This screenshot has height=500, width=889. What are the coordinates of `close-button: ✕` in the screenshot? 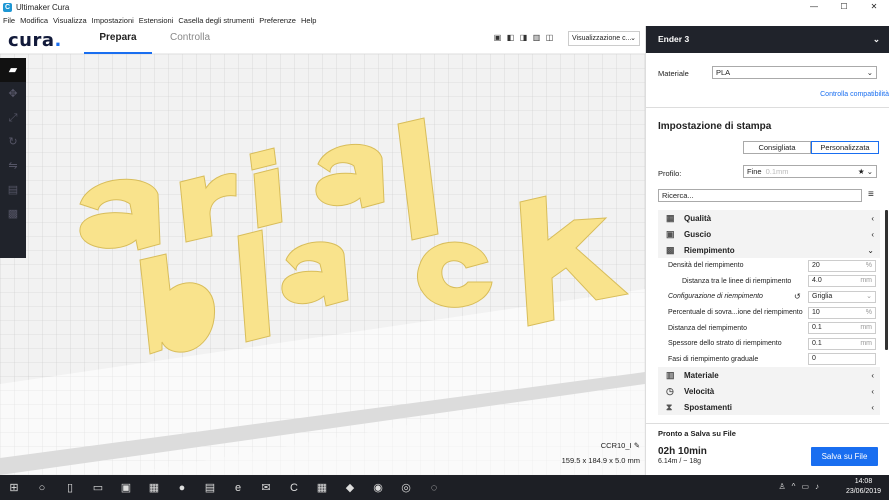 It's located at (874, 7).